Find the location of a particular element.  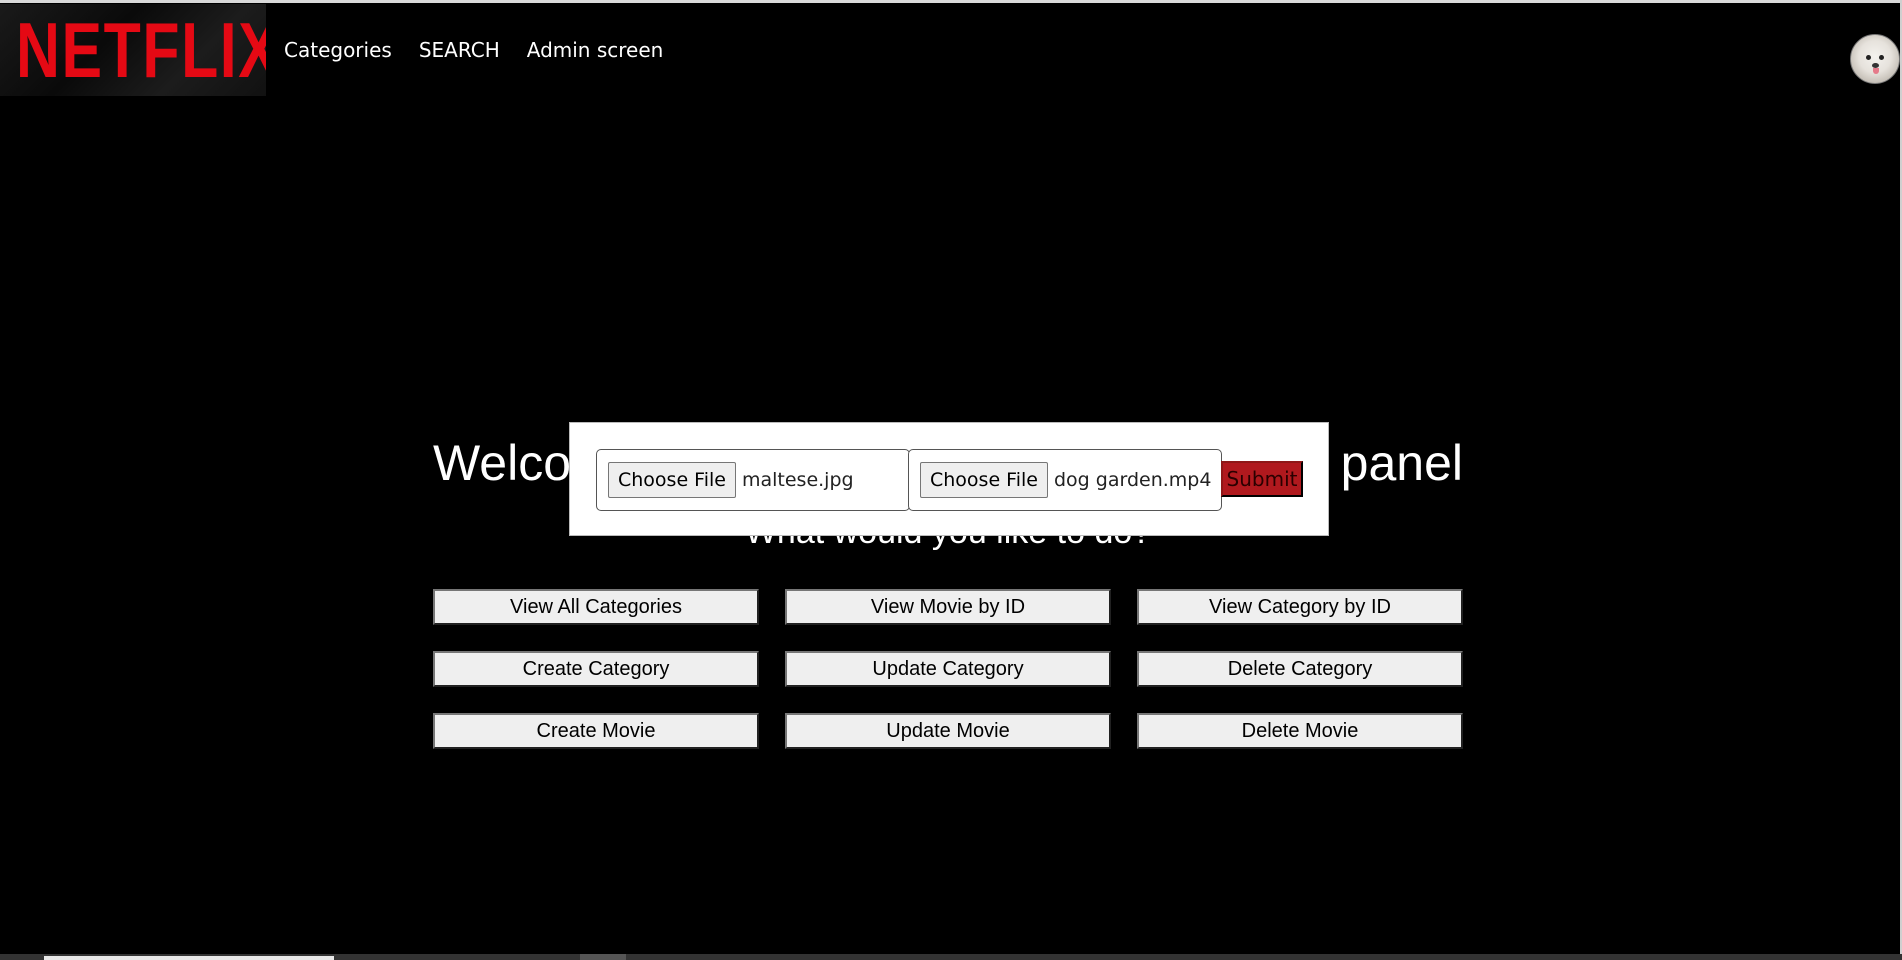

choose-video-file-button: Choose File is located at coordinates (984, 480).